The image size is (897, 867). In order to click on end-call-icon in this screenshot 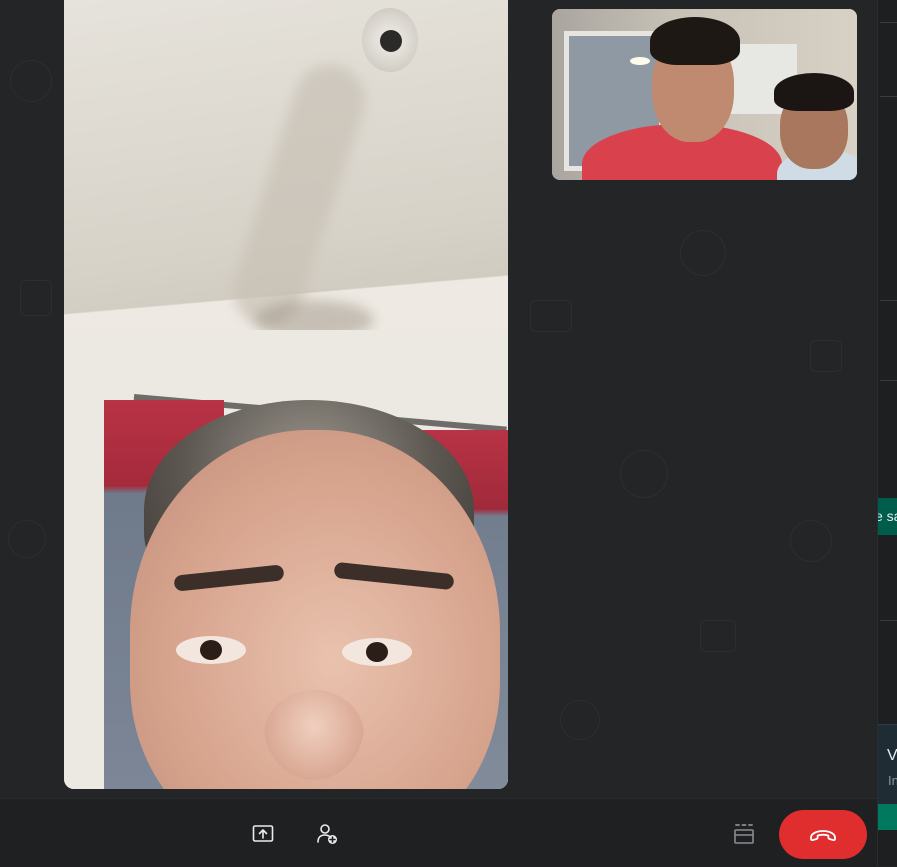, I will do `click(823, 835)`.